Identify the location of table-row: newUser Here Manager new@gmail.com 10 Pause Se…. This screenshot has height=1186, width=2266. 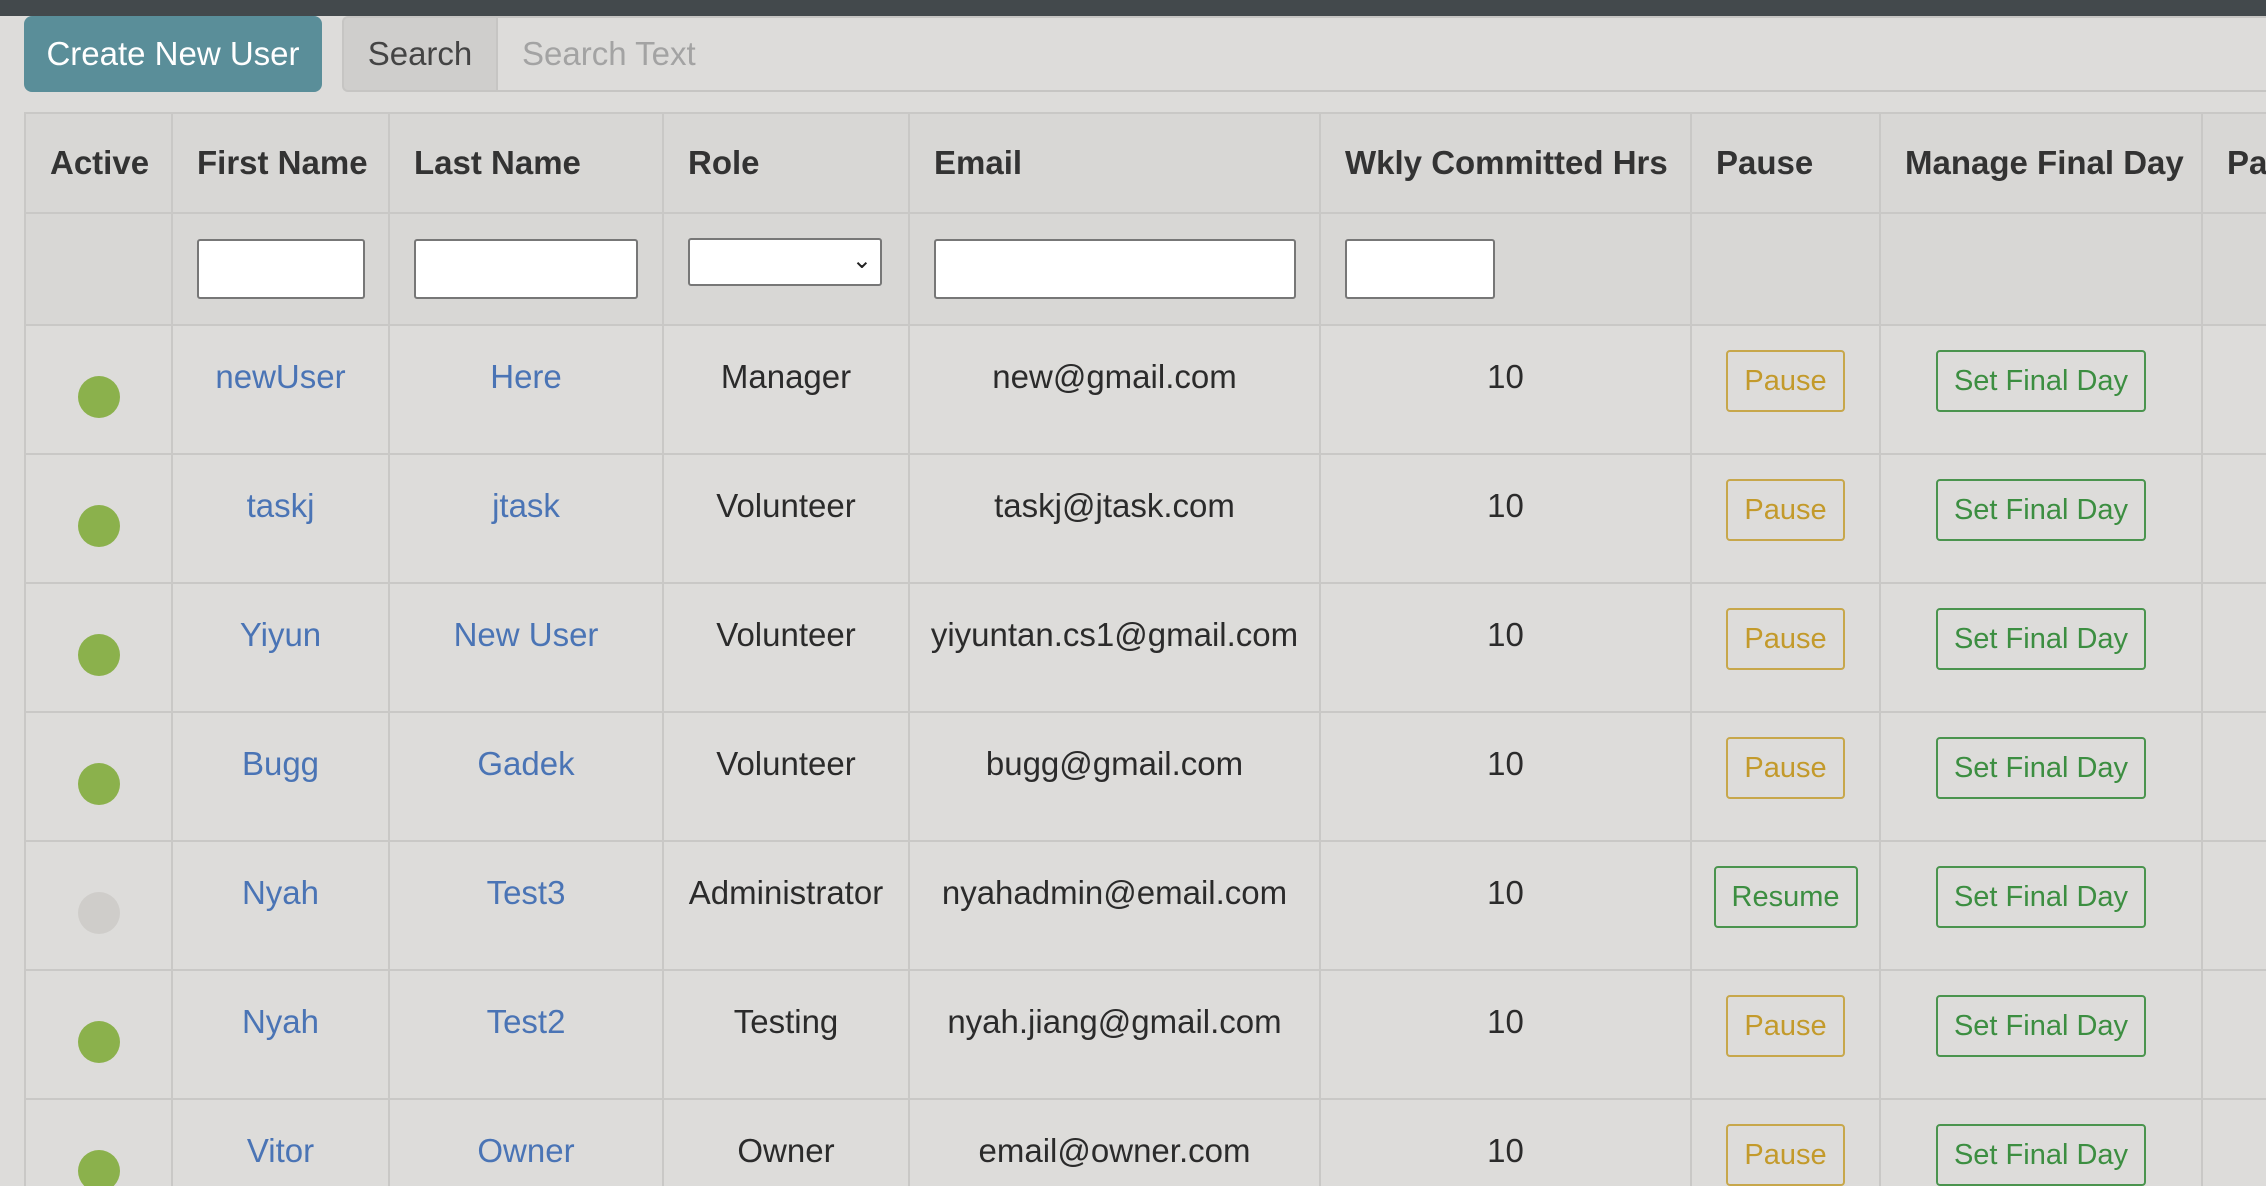
(1145, 389).